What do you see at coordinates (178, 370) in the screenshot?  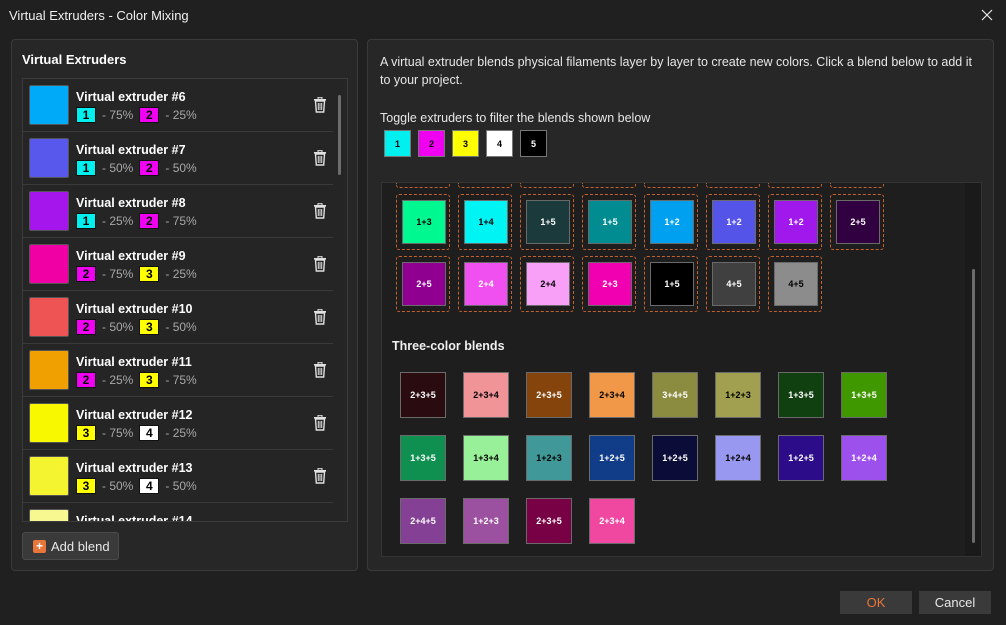 I see `extruder-row: Virtual extruder #11 2 - 25% 3 - 75%` at bounding box center [178, 370].